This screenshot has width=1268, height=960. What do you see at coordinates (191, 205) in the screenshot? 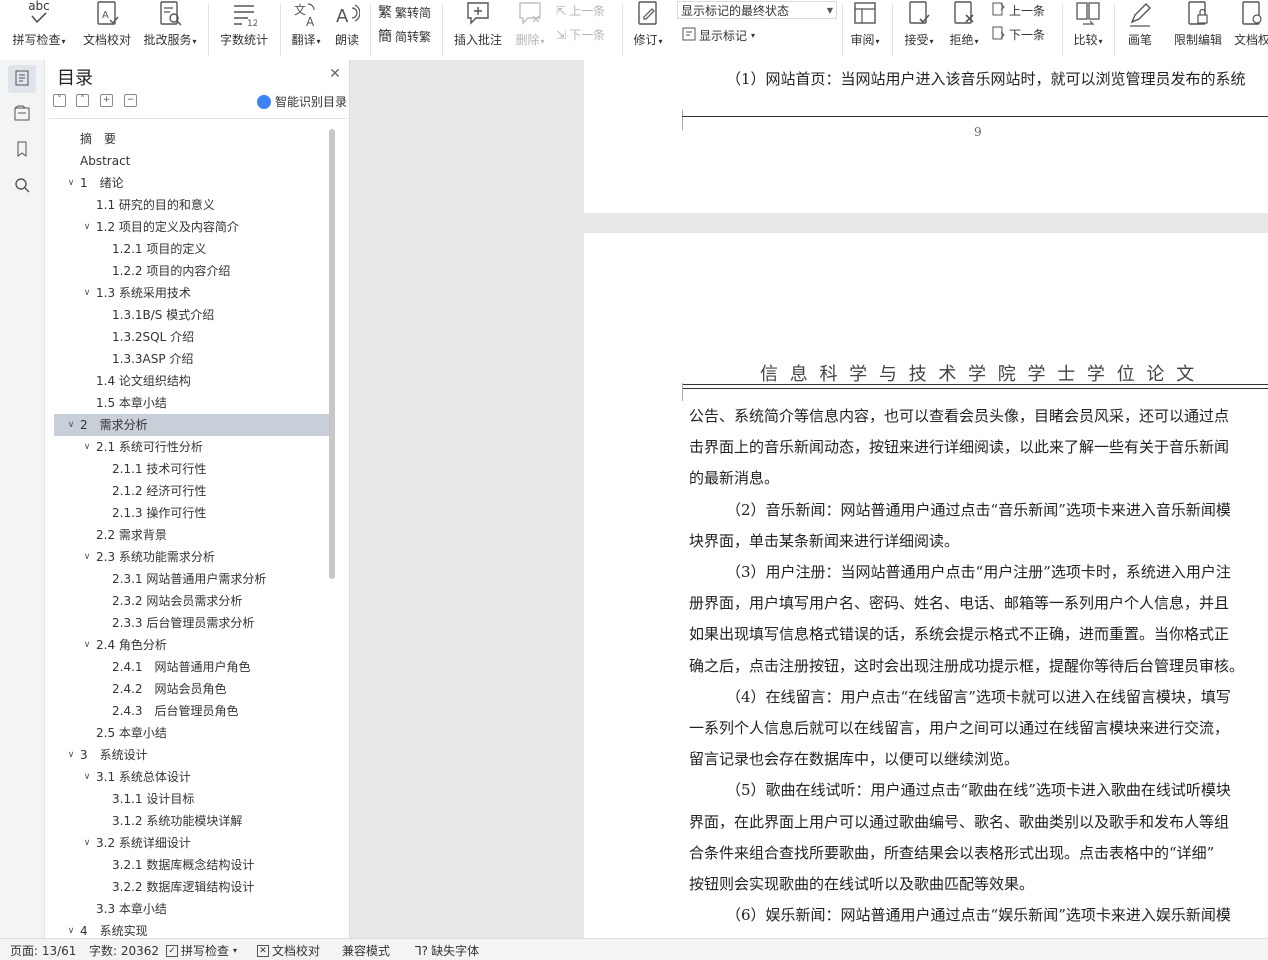
I see `toc-item: 1.1 研究的目的和意义` at bounding box center [191, 205].